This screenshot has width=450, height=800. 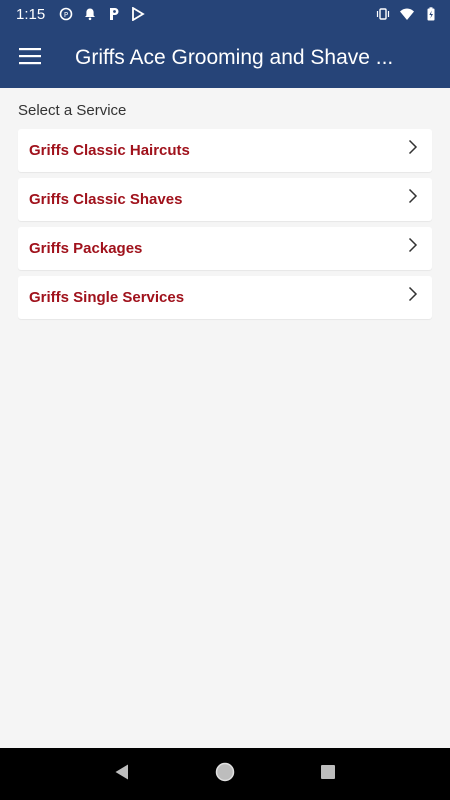 I want to click on battery-charging-icon, so click(x=431, y=14).